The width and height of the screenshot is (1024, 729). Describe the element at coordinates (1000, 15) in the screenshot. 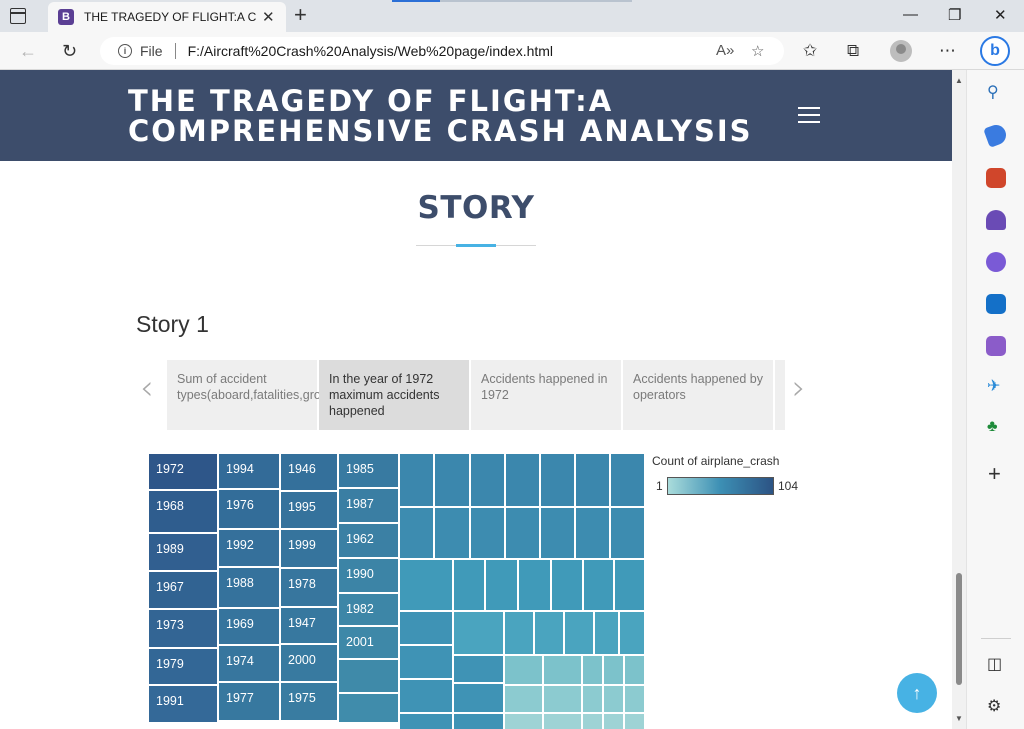

I see `close-window-icon: ✕` at that location.